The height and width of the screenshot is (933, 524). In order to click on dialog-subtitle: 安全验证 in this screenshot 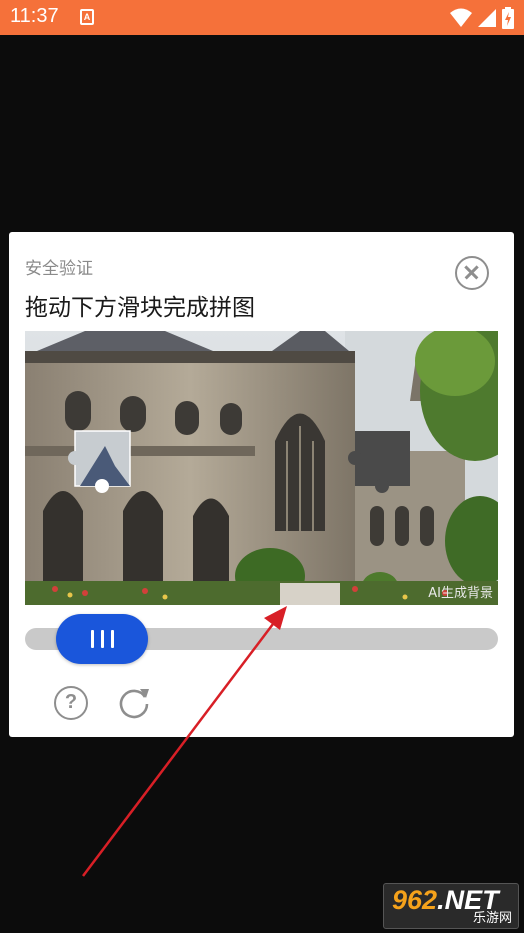, I will do `click(59, 269)`.